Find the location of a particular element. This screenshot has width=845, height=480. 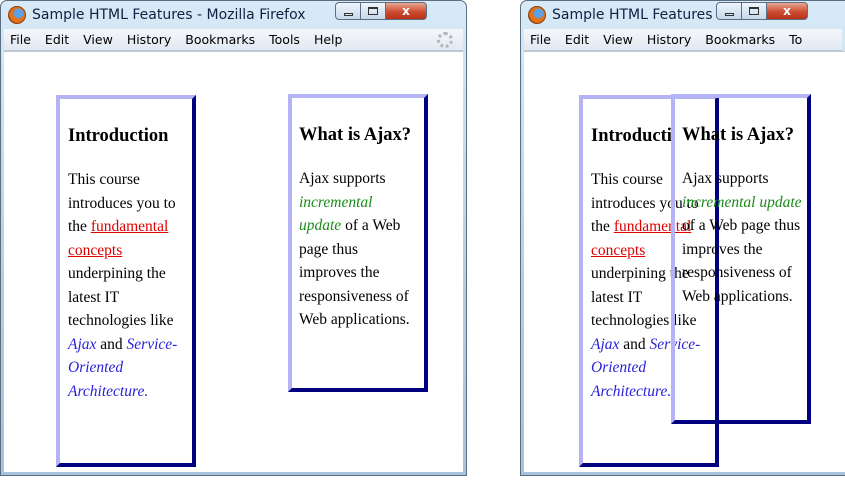

title-bar: Sample HTML Features - ... x is located at coordinates (683, 15).